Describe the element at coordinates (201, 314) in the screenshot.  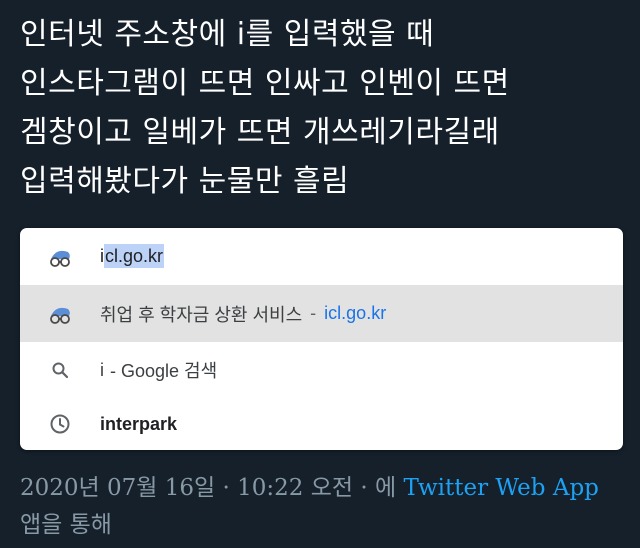
I see `suggestion-title: 취업 후 학자금 상환 서비스` at that location.